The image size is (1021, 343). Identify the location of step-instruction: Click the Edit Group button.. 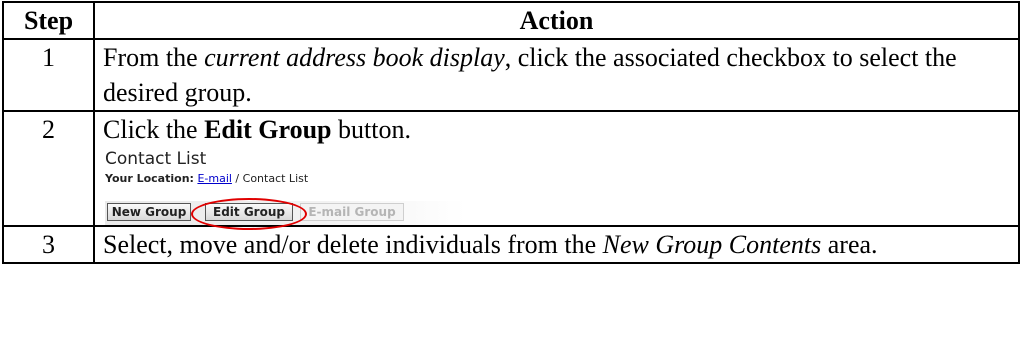
(556, 129).